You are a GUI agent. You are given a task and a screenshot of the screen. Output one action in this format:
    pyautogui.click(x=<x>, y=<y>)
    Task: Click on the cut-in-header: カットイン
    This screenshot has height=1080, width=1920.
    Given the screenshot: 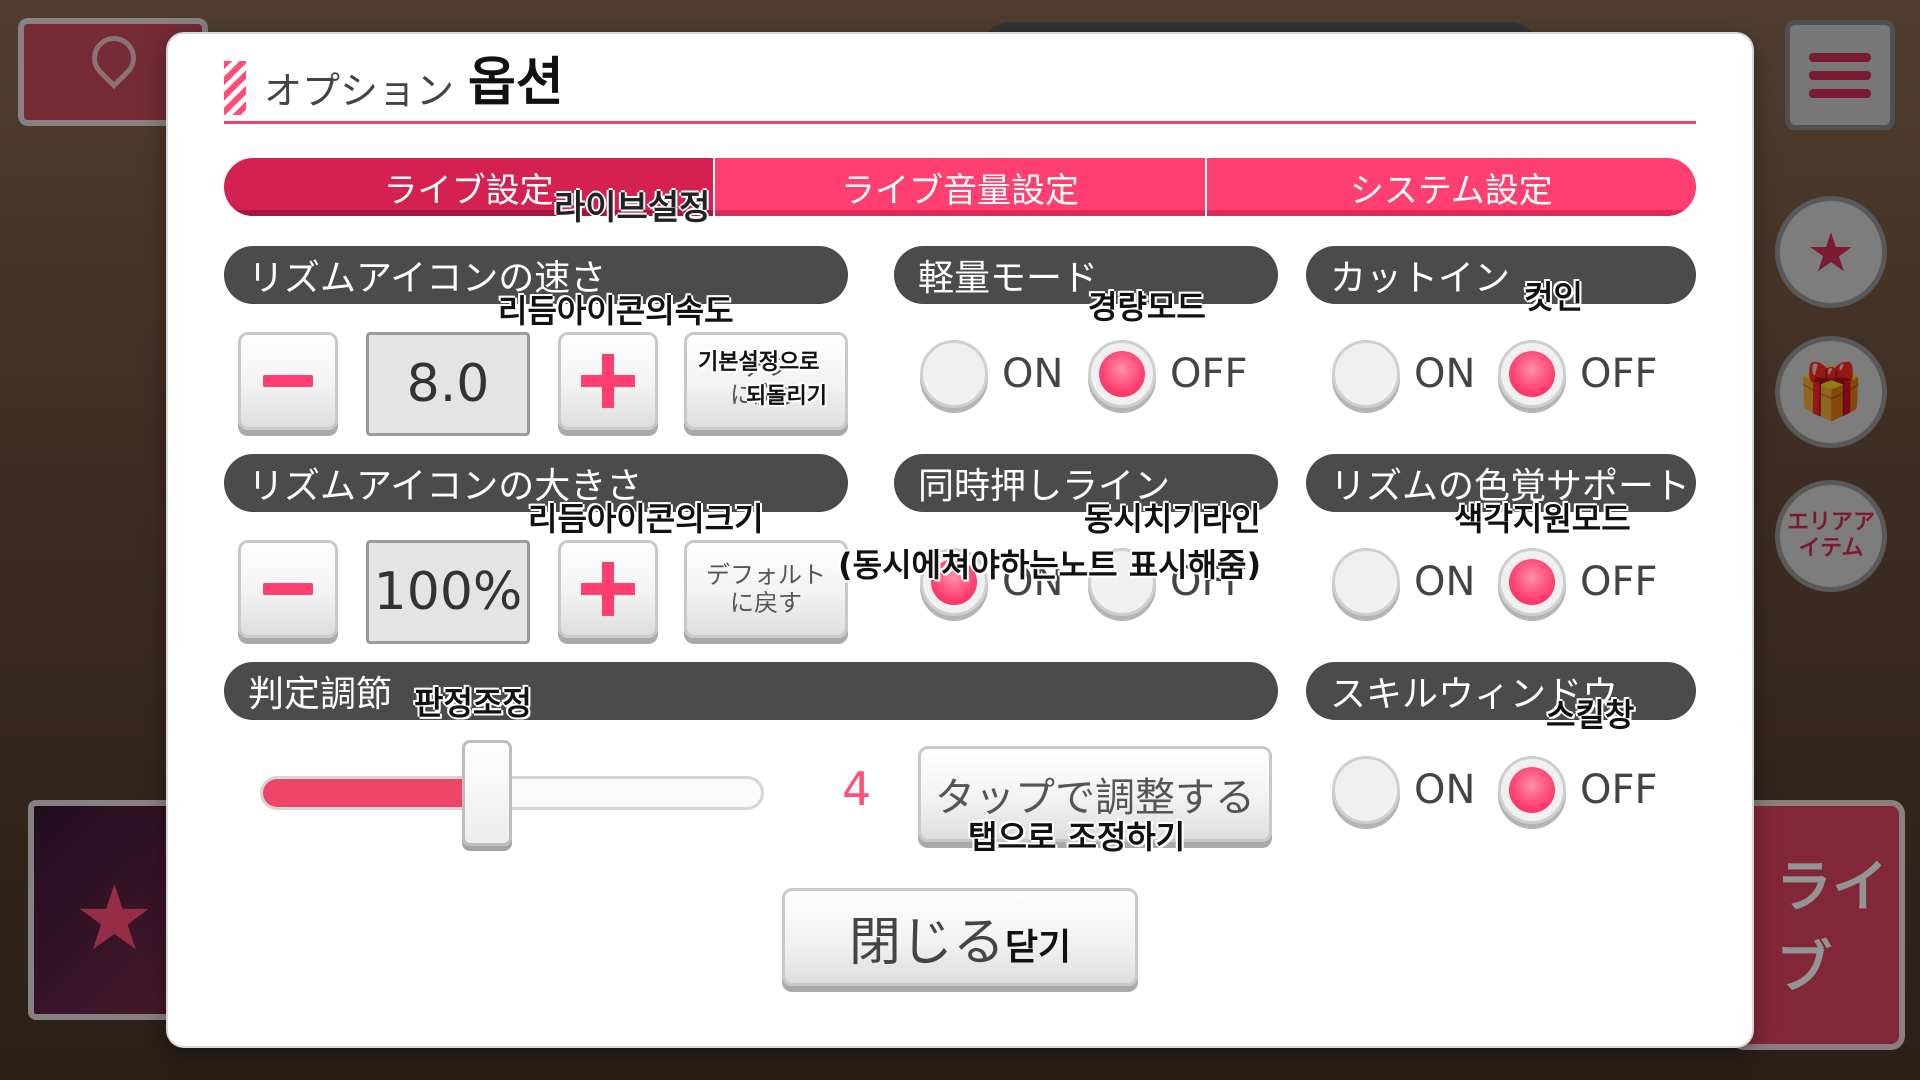 What is the action you would take?
    pyautogui.click(x=1501, y=275)
    